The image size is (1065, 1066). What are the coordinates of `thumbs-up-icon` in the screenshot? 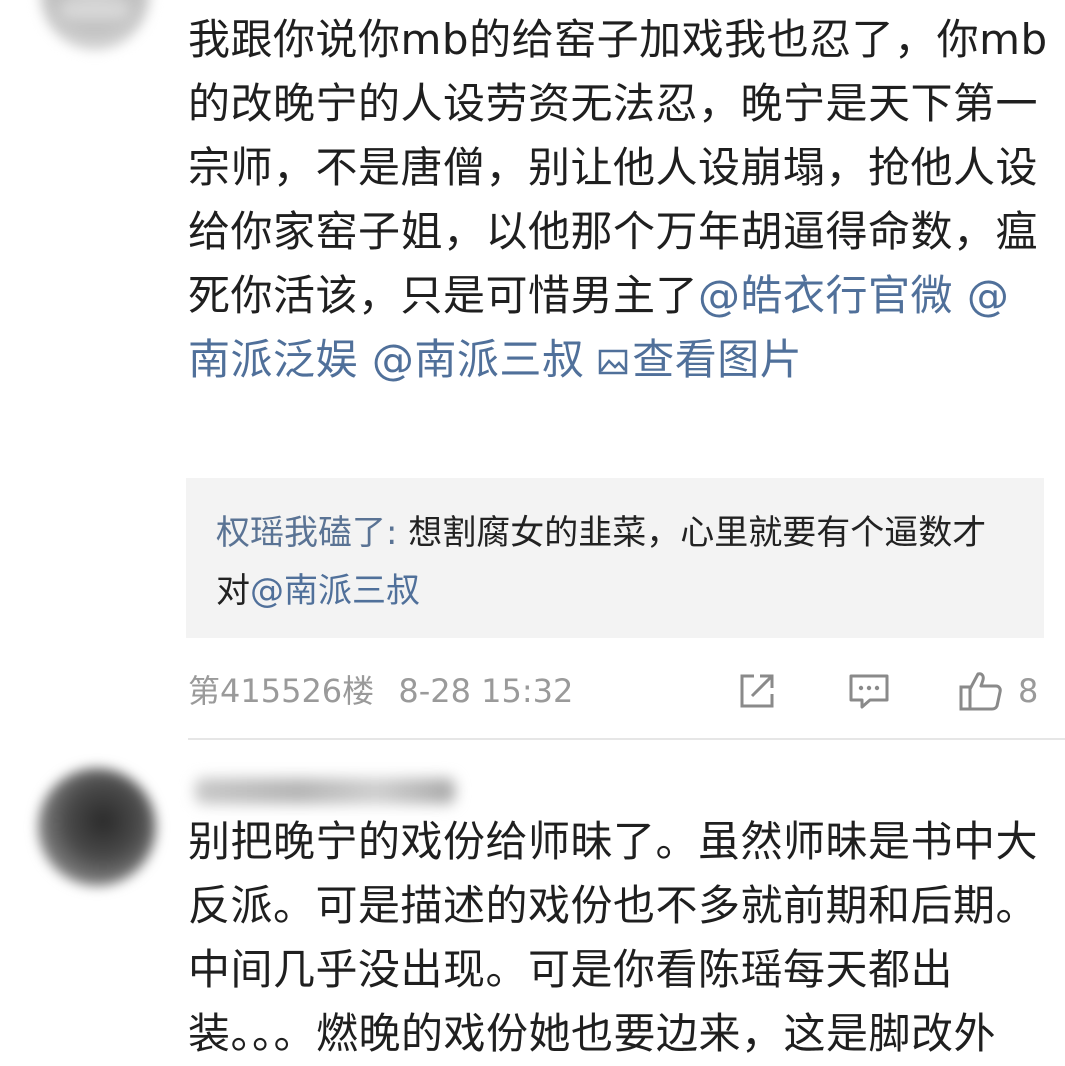 It's located at (980, 691).